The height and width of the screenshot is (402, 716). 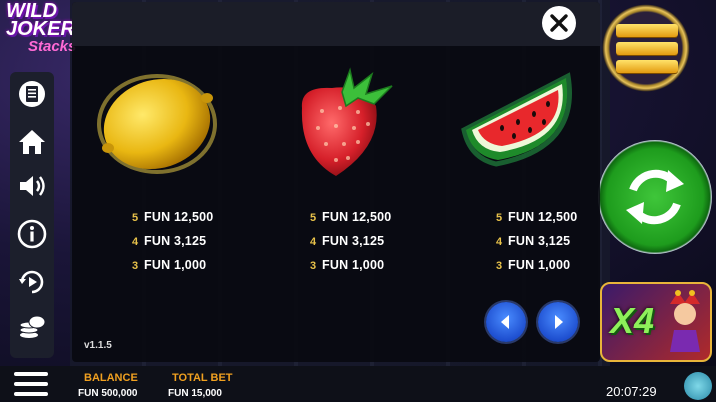 What do you see at coordinates (195, 393) in the screenshot?
I see `total-bet-value: FUN 15,000` at bounding box center [195, 393].